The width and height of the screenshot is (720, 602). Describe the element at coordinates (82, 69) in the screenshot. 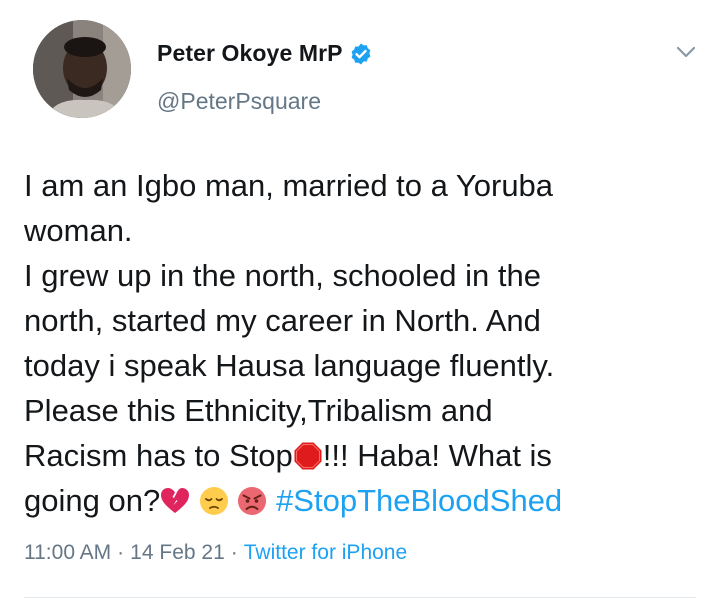

I see `avatar` at that location.